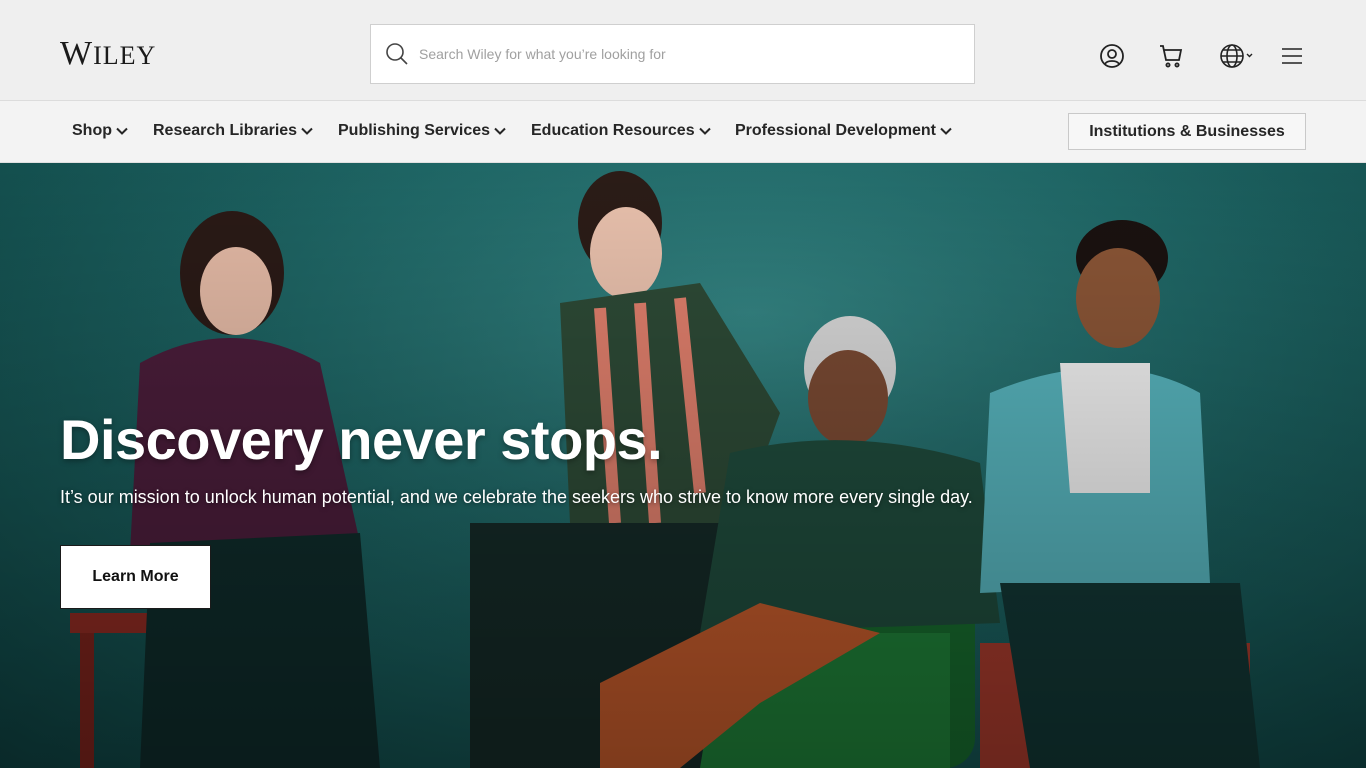 This screenshot has width=1366, height=768. Describe the element at coordinates (361, 439) in the screenshot. I see `hero-title: Discovery never stops.` at that location.